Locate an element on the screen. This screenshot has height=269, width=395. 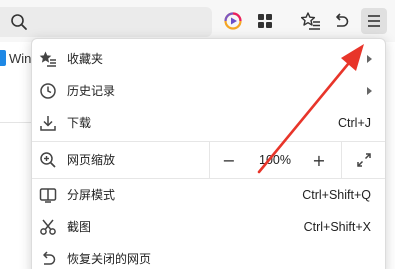
fullscreen-button is located at coordinates (364, 160).